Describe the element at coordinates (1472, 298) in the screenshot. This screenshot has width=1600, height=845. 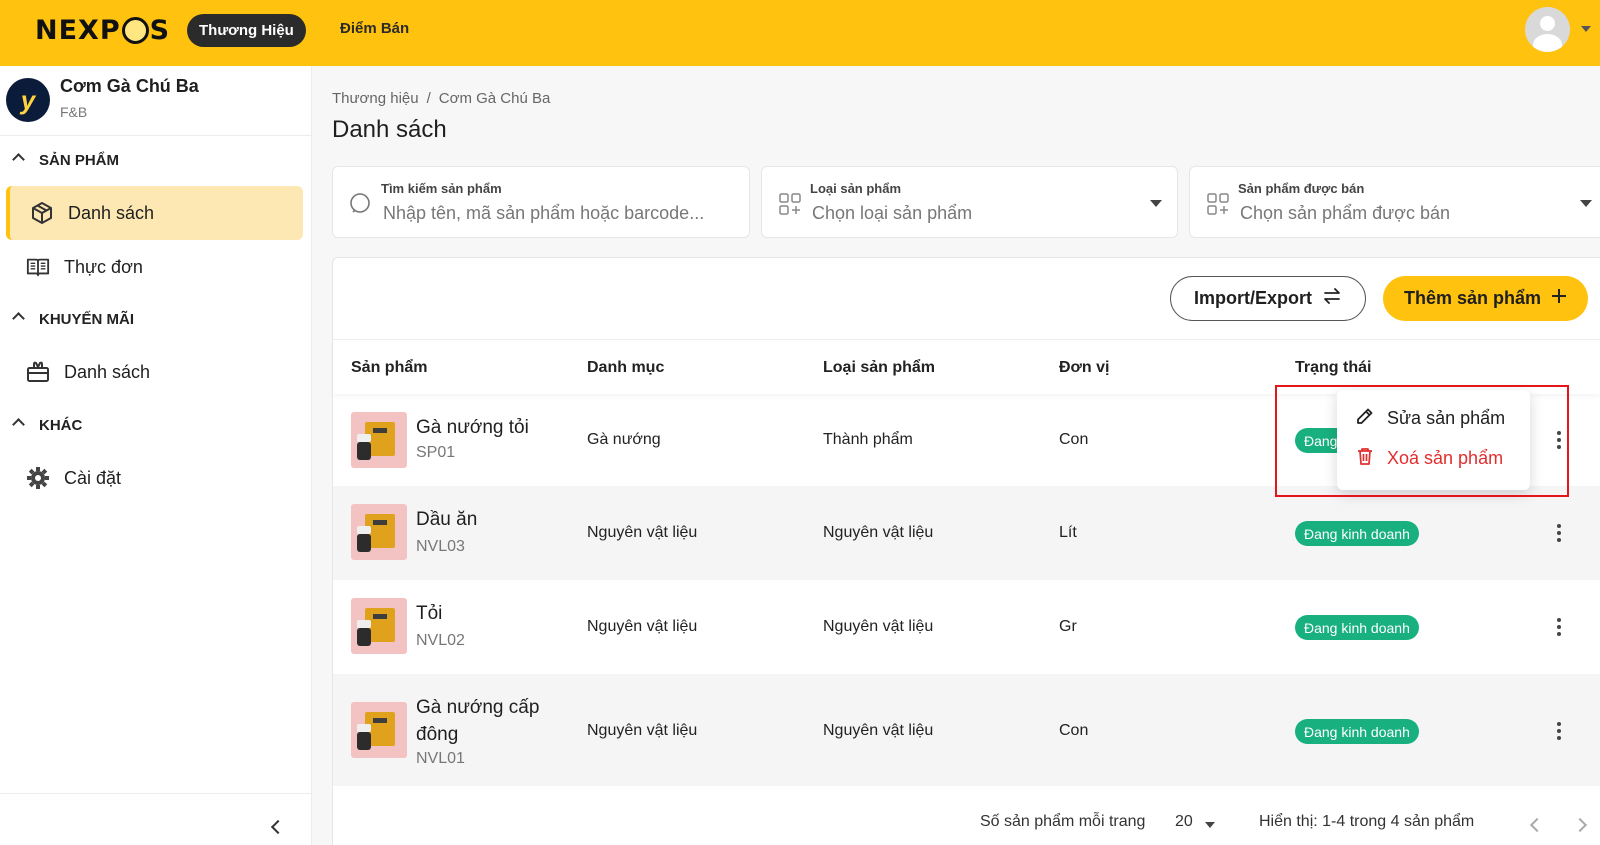
I see `add-product-label: Thêm sản phẩm` at that location.